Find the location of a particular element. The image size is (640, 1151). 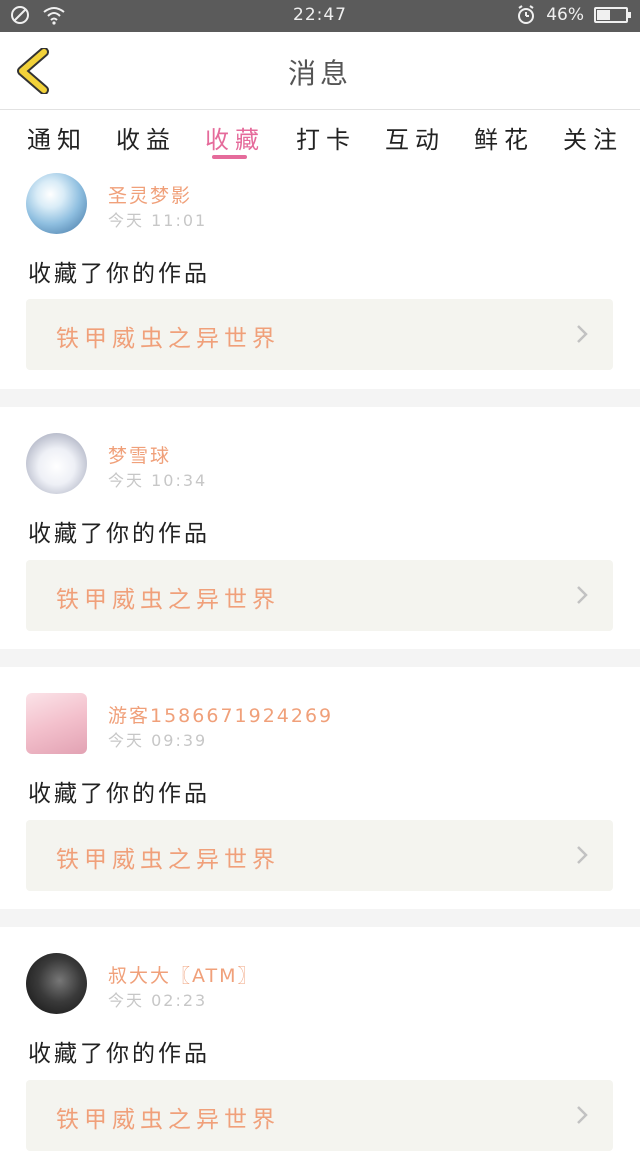

username: 叔大大〖ATM〗 is located at coordinates (183, 974).